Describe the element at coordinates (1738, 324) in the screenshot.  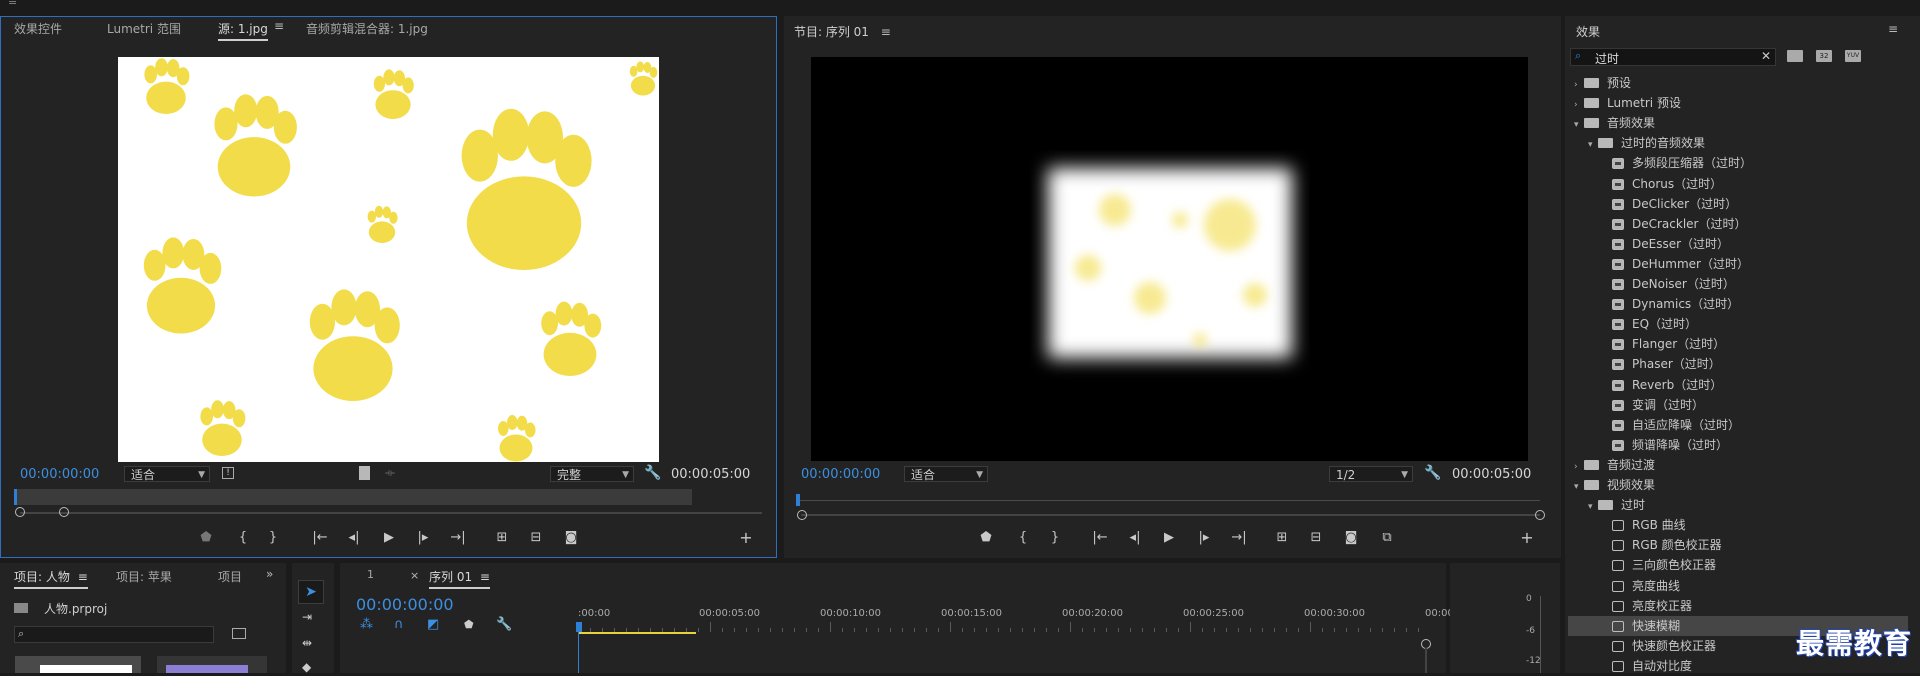
I see `effect-item: EQ（过时）` at that location.